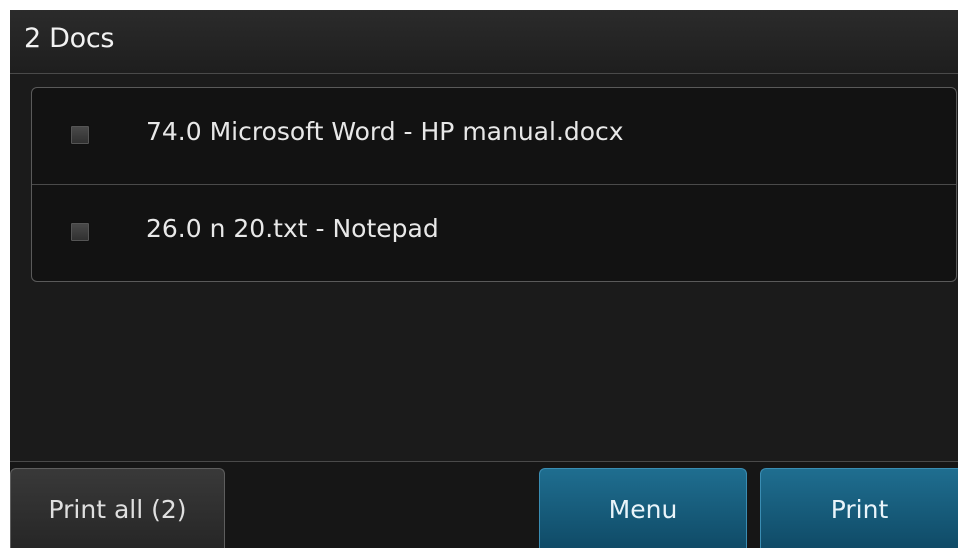  Describe the element at coordinates (385, 131) in the screenshot. I see `document-1-label: 74.0 Microsoft Word - HP manual.docx` at that location.